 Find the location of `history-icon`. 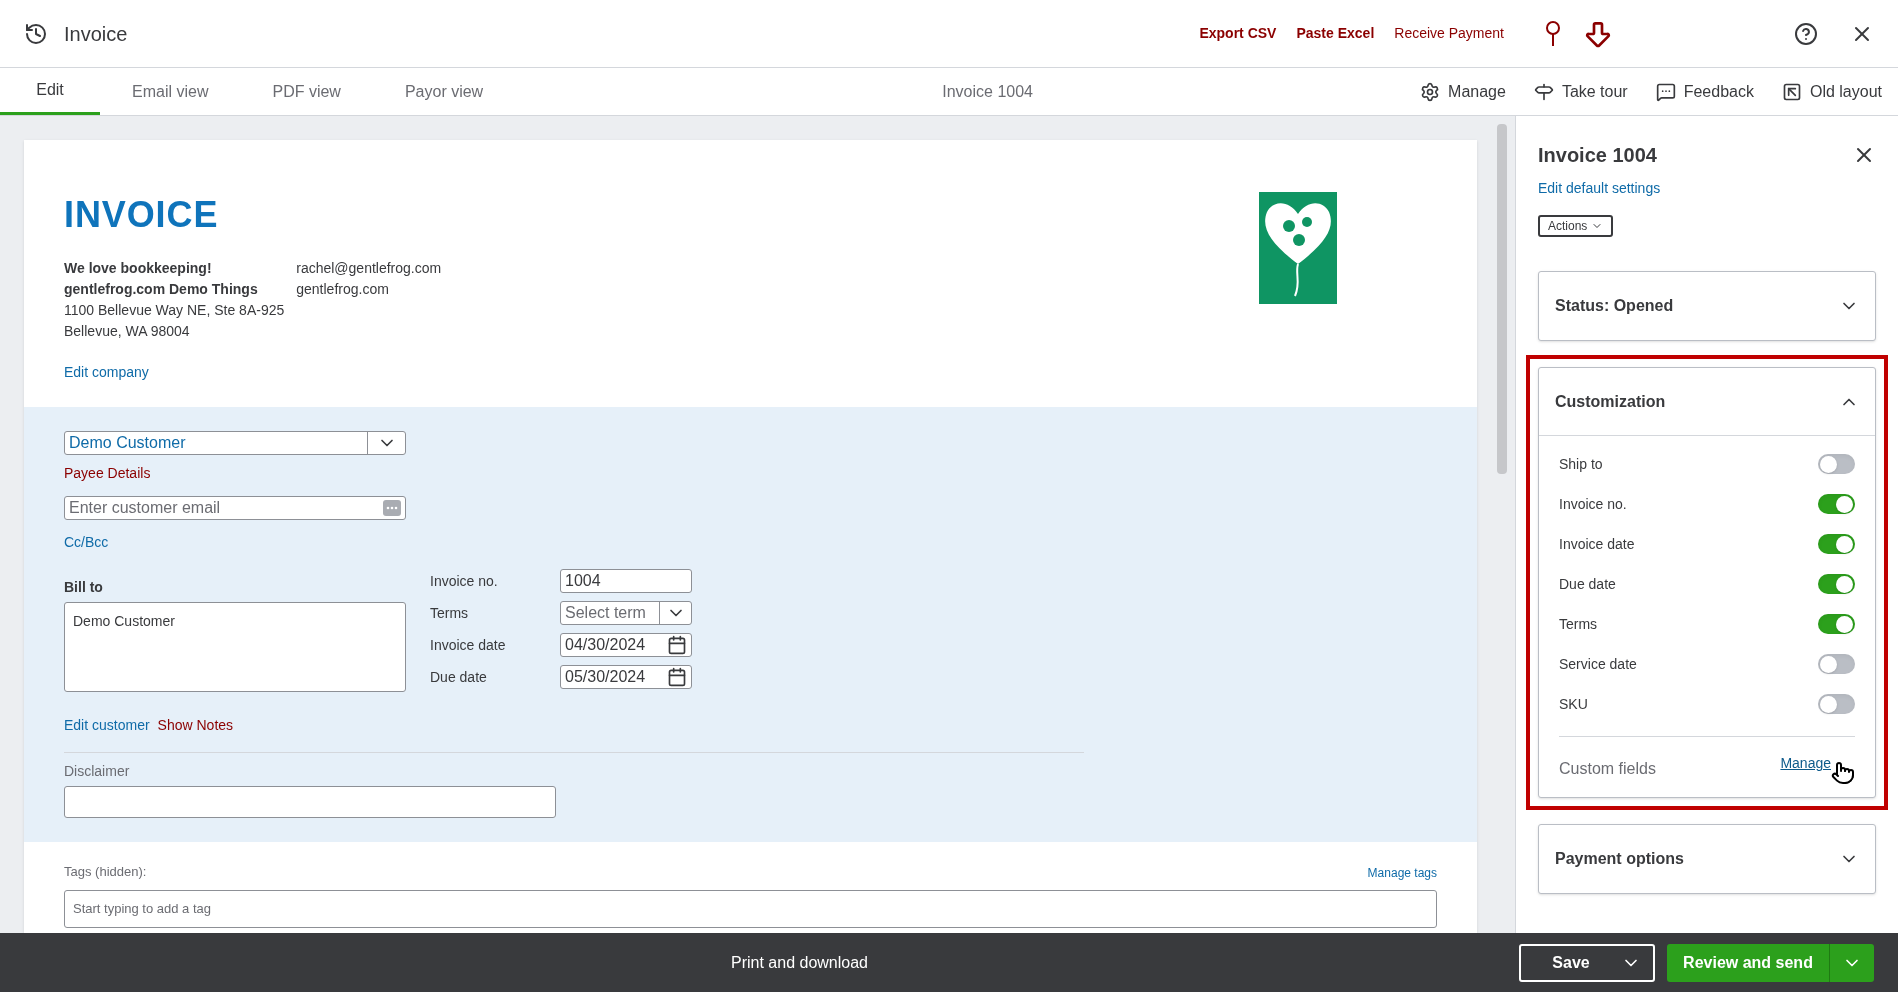

history-icon is located at coordinates (36, 33).